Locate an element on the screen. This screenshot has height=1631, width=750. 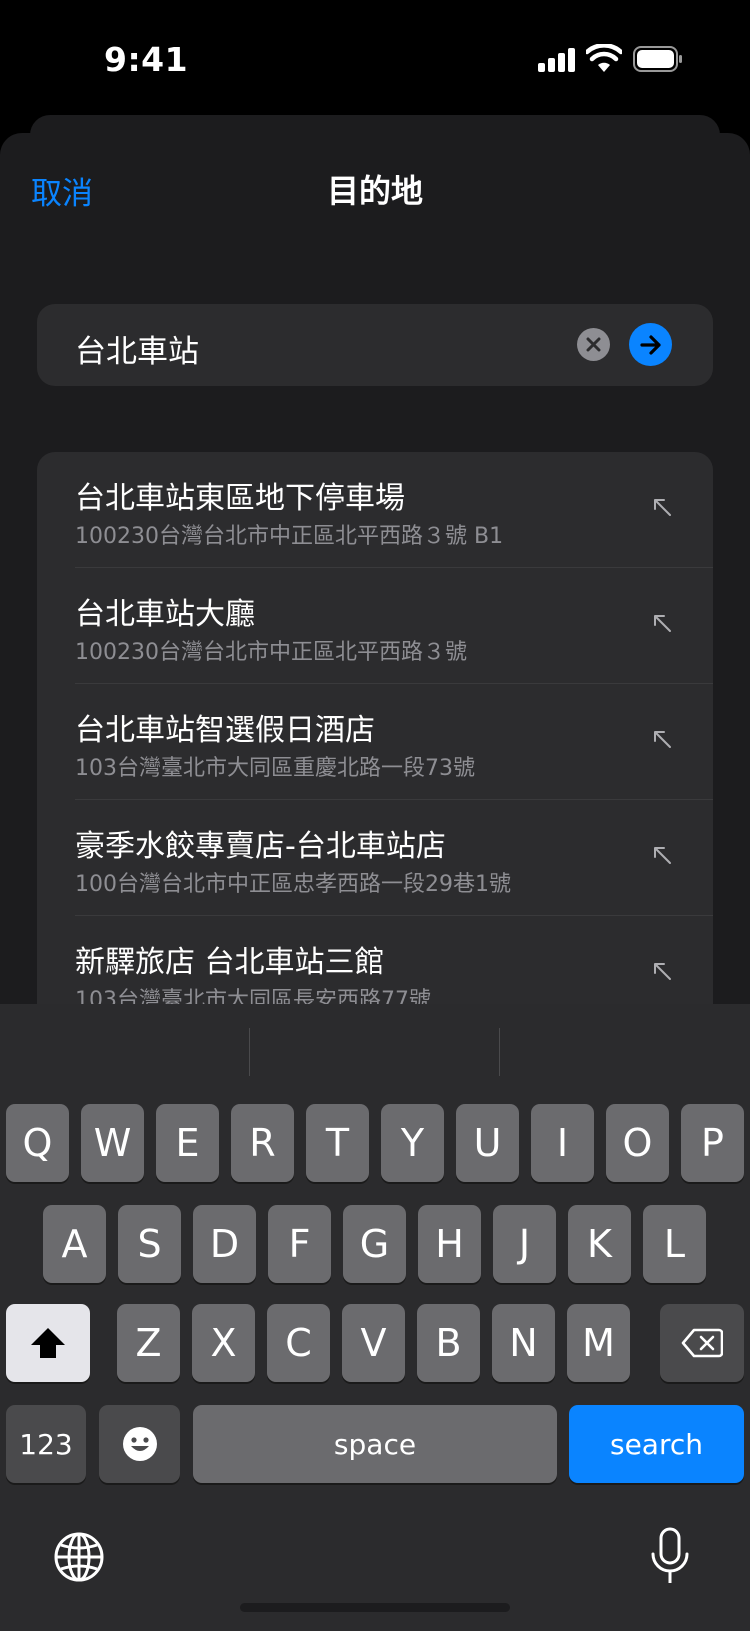
key-l: L is located at coordinates (674, 1244).